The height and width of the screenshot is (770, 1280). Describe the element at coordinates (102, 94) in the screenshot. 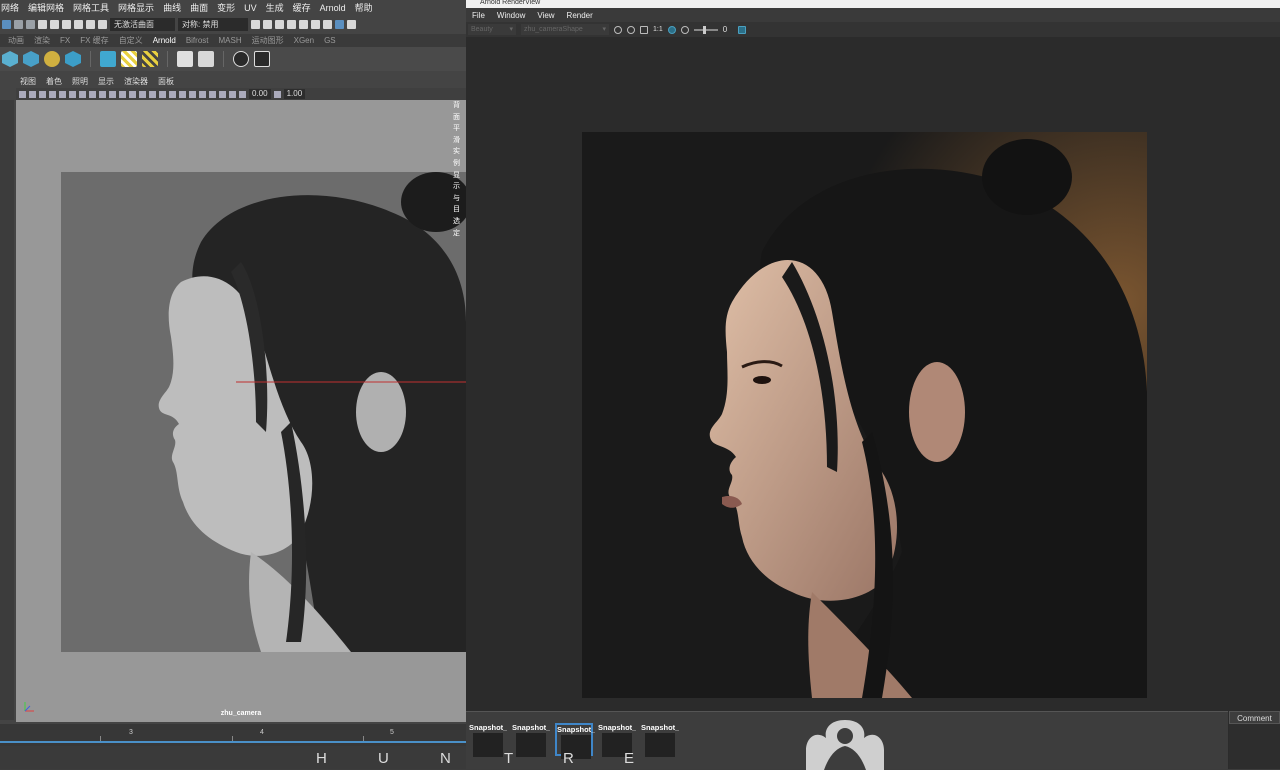

I see `field-chart-icon` at that location.